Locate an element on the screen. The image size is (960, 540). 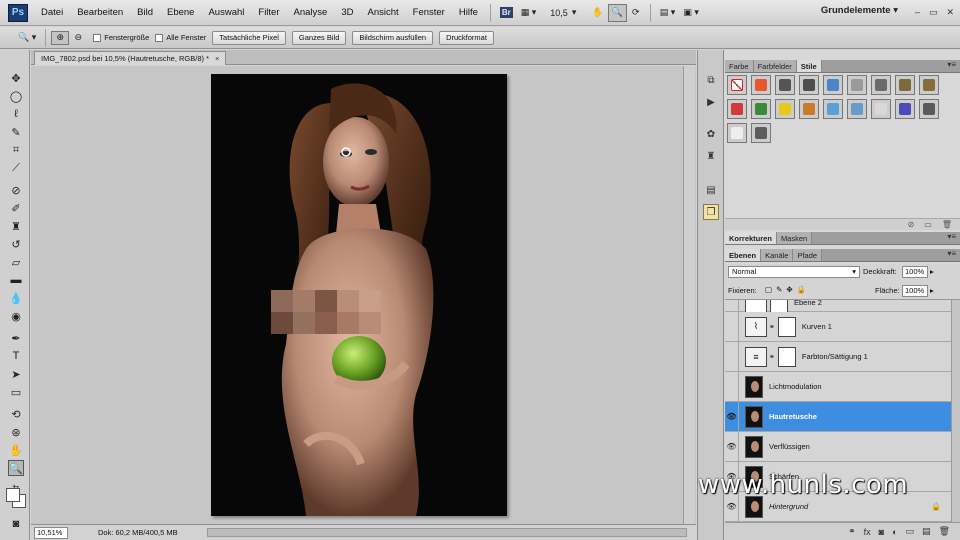
lock-icons: ▢✎✥🔒 is located at coordinates (787, 289).